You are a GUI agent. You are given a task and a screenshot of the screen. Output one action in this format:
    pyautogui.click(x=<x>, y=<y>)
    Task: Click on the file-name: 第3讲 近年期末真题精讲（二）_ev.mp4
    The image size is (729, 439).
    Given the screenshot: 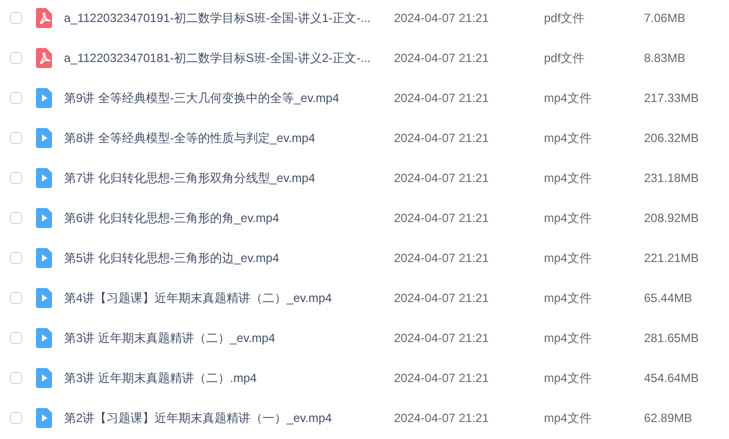 What is the action you would take?
    pyautogui.click(x=229, y=338)
    